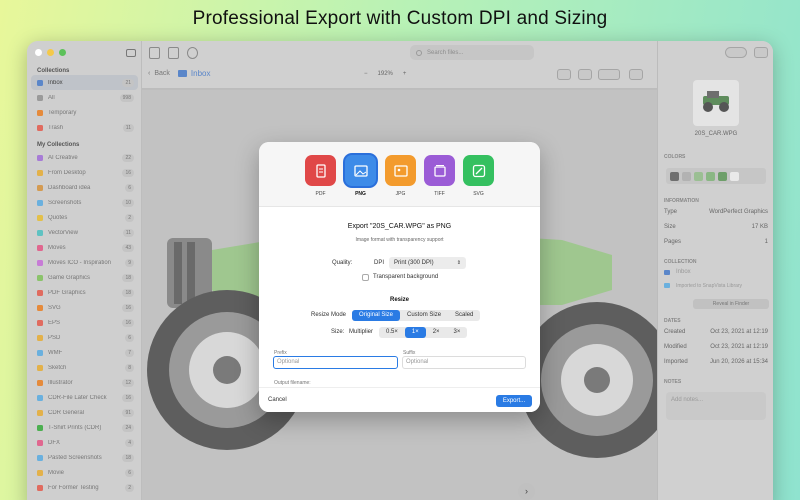 Image resolution: width=800 pixels, height=500 pixels. What do you see at coordinates (154, 53) in the screenshot?
I see `new-document-icon` at bounding box center [154, 53].